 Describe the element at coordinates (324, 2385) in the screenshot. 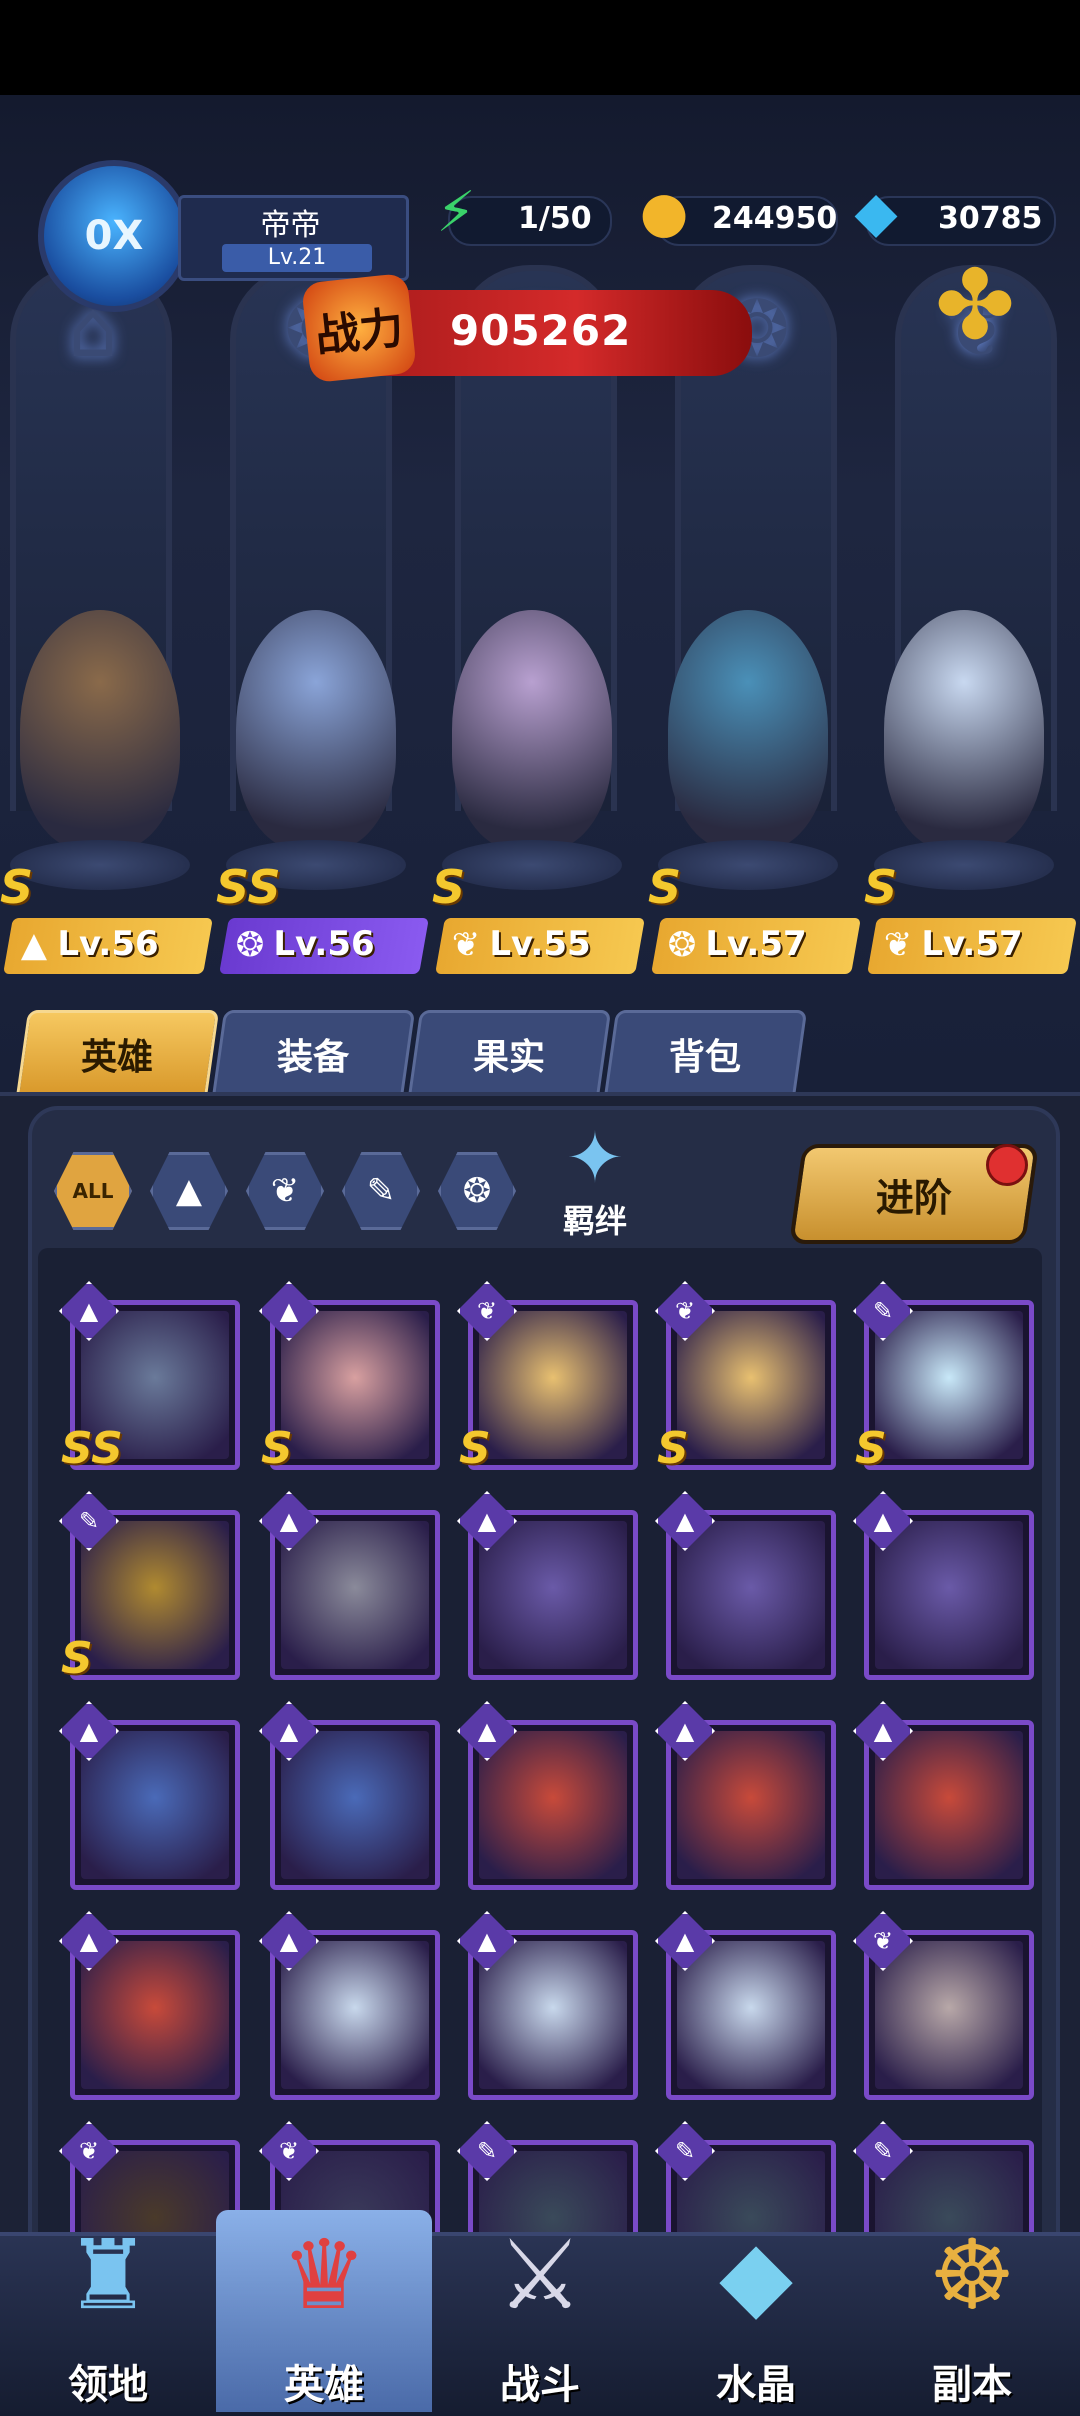

I see `nav-label: 英雄` at that location.